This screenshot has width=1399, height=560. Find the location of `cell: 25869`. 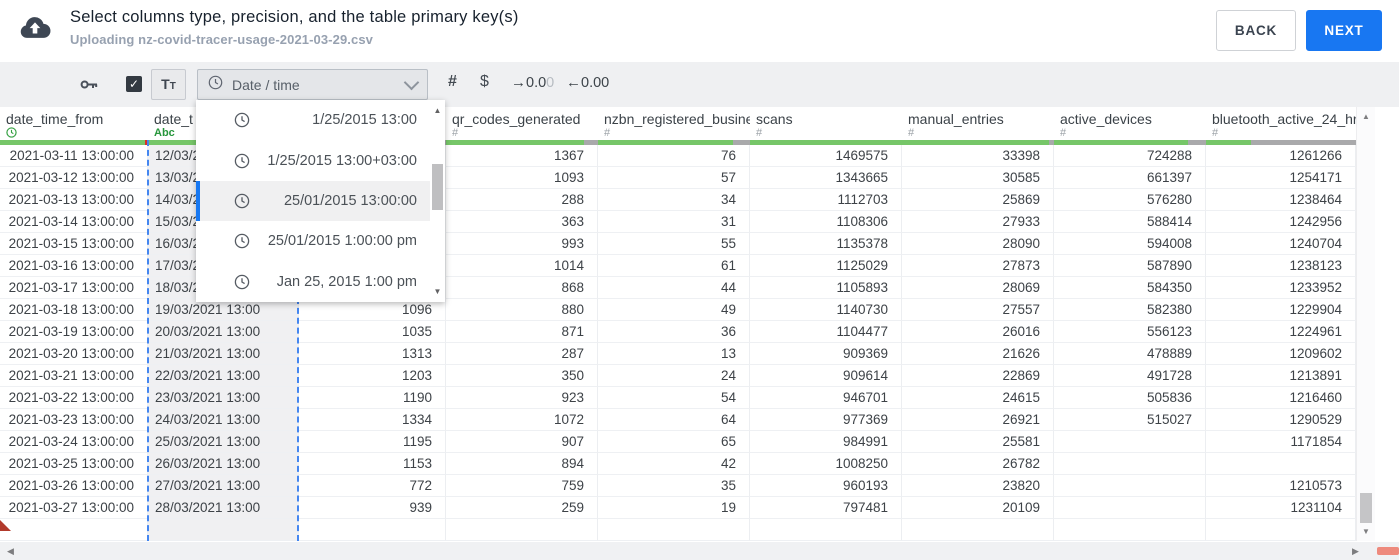

cell: 25869 is located at coordinates (978, 200).